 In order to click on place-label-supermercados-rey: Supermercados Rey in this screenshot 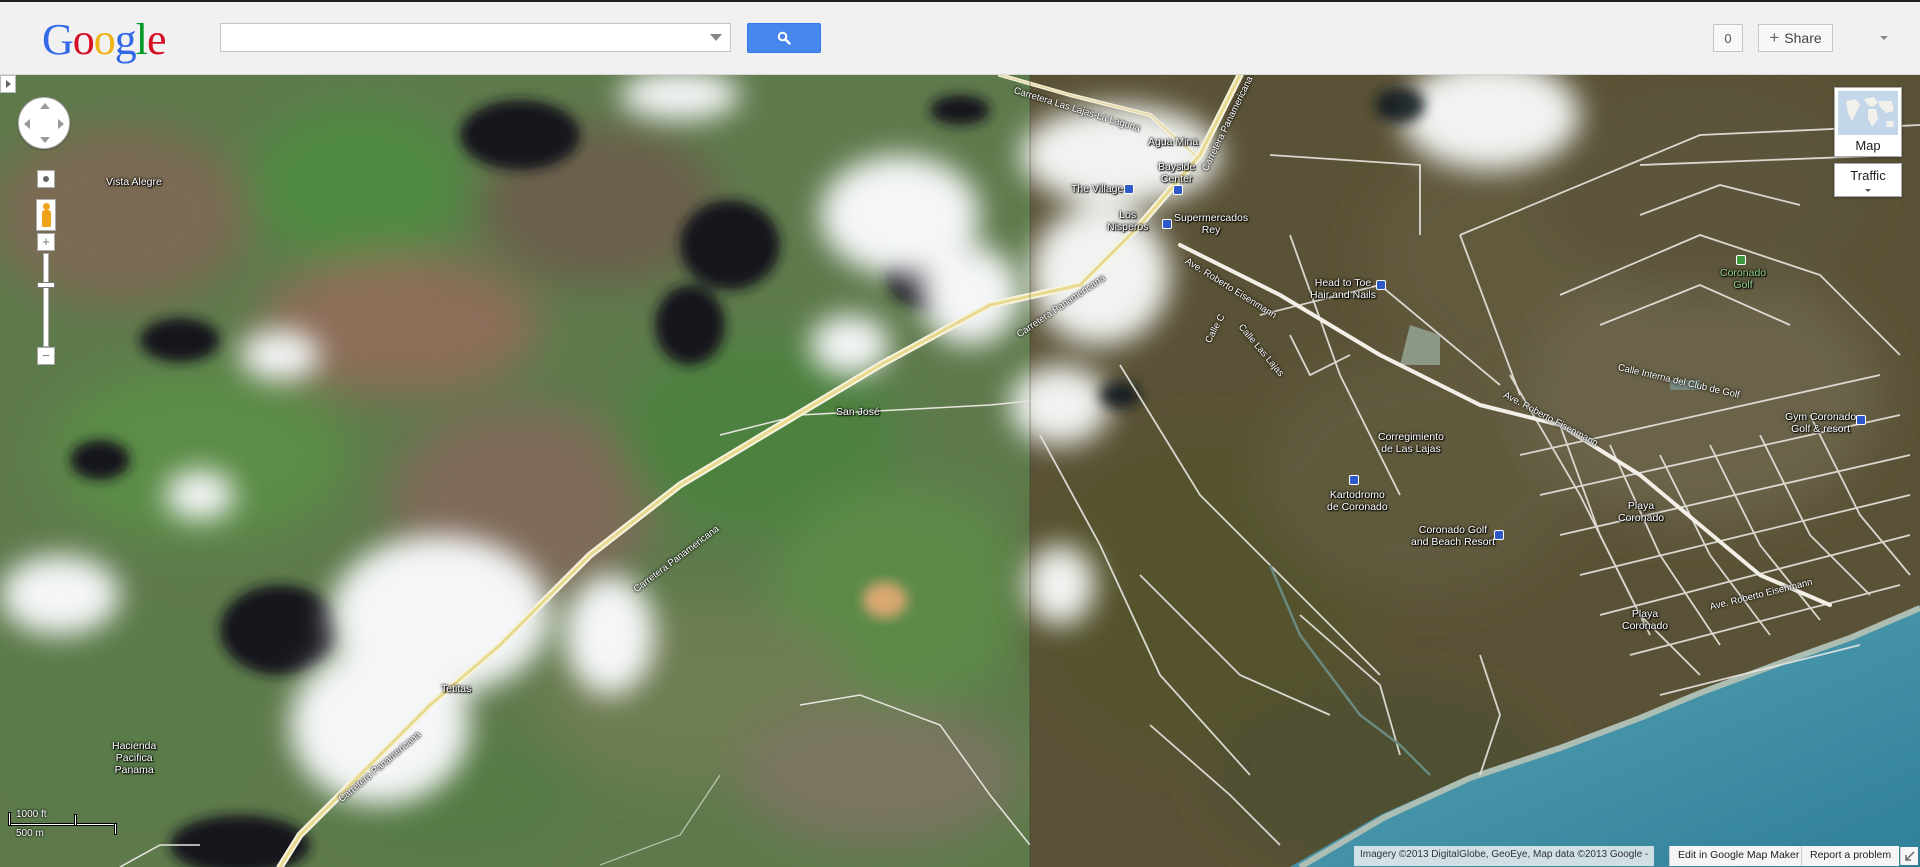, I will do `click(1211, 224)`.